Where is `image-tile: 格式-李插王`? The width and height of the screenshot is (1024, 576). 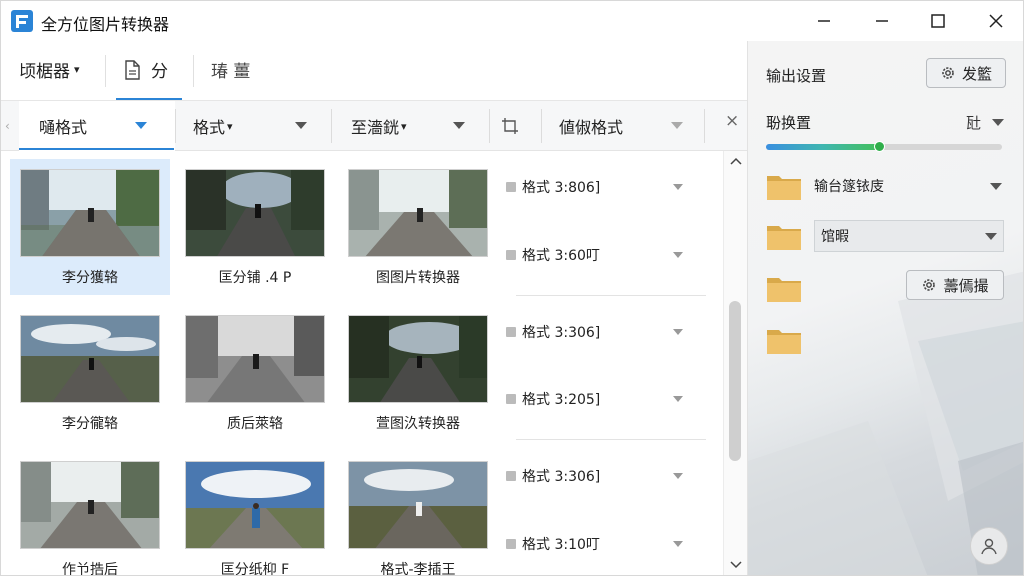 image-tile: 格式-李插王 is located at coordinates (418, 513).